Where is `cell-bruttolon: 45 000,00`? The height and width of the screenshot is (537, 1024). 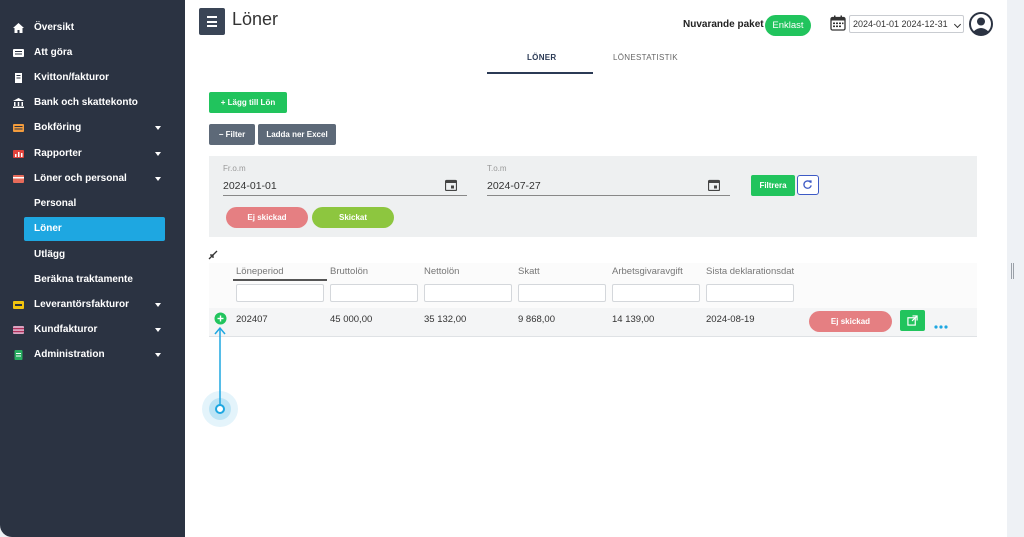
cell-bruttolon: 45 000,00 is located at coordinates (351, 319).